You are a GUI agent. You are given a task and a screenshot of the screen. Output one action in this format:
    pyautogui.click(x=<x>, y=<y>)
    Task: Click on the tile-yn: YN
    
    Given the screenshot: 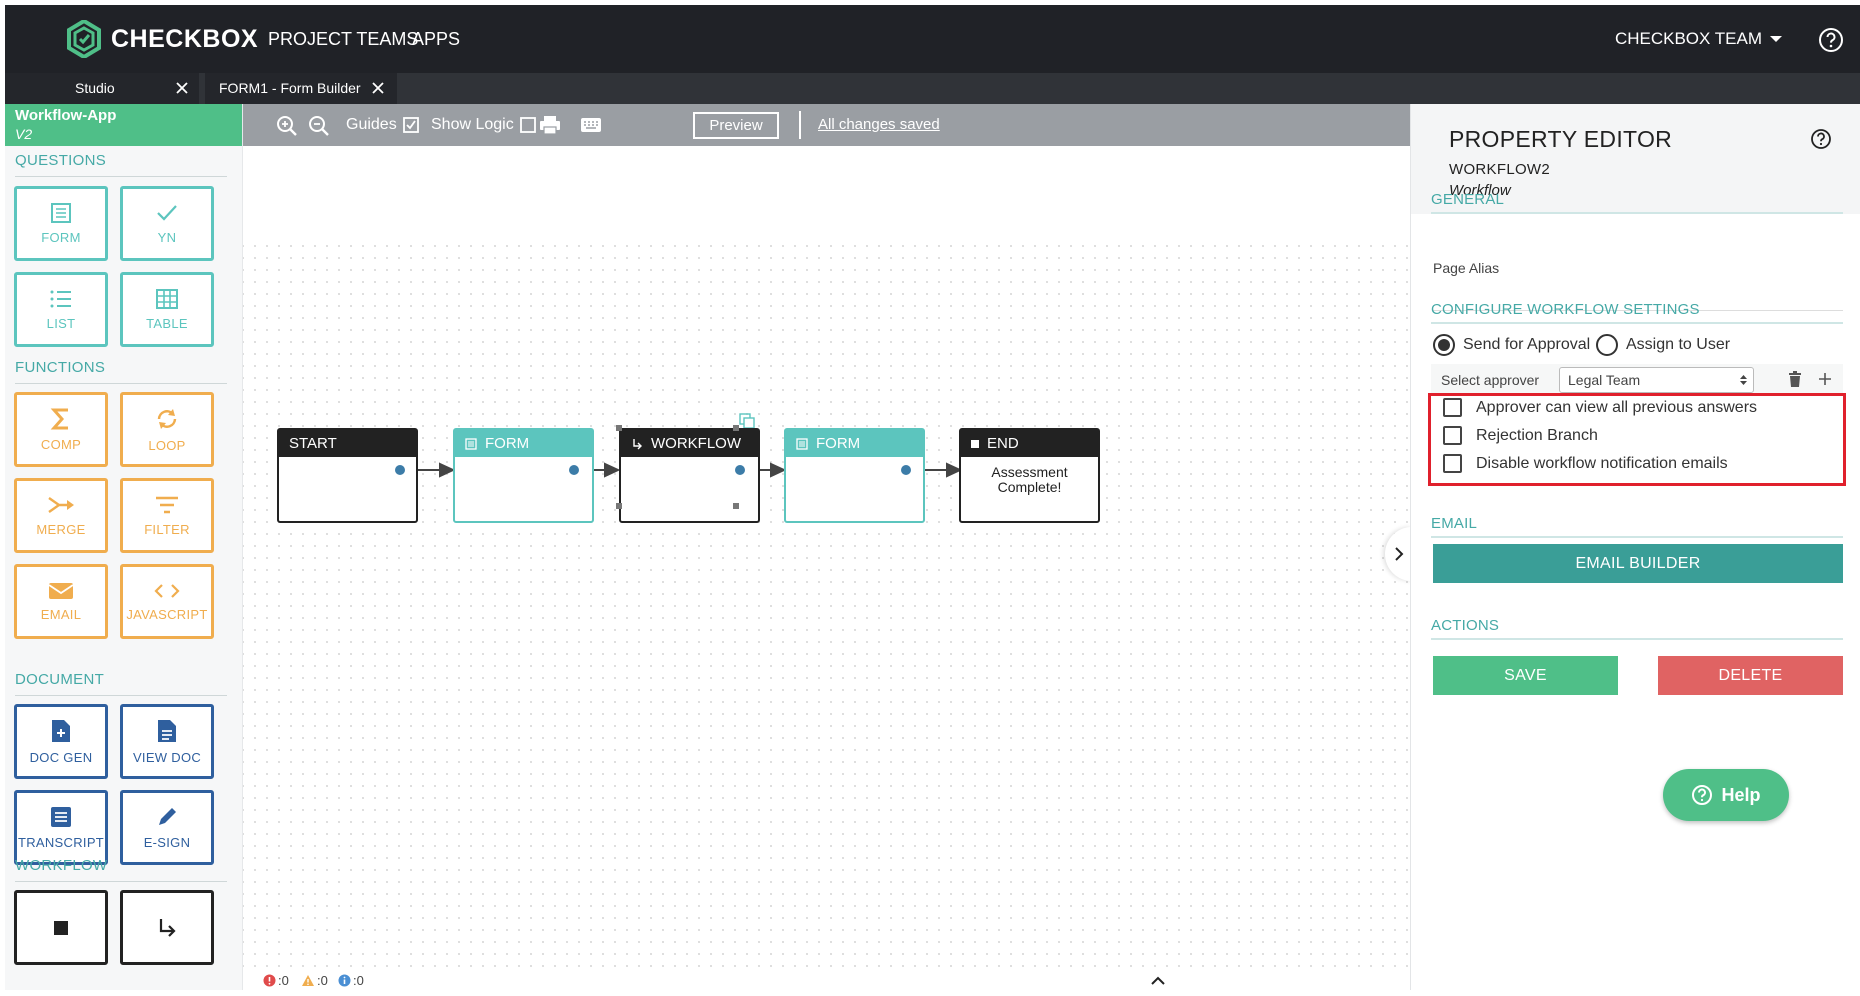 What is the action you would take?
    pyautogui.click(x=167, y=223)
    